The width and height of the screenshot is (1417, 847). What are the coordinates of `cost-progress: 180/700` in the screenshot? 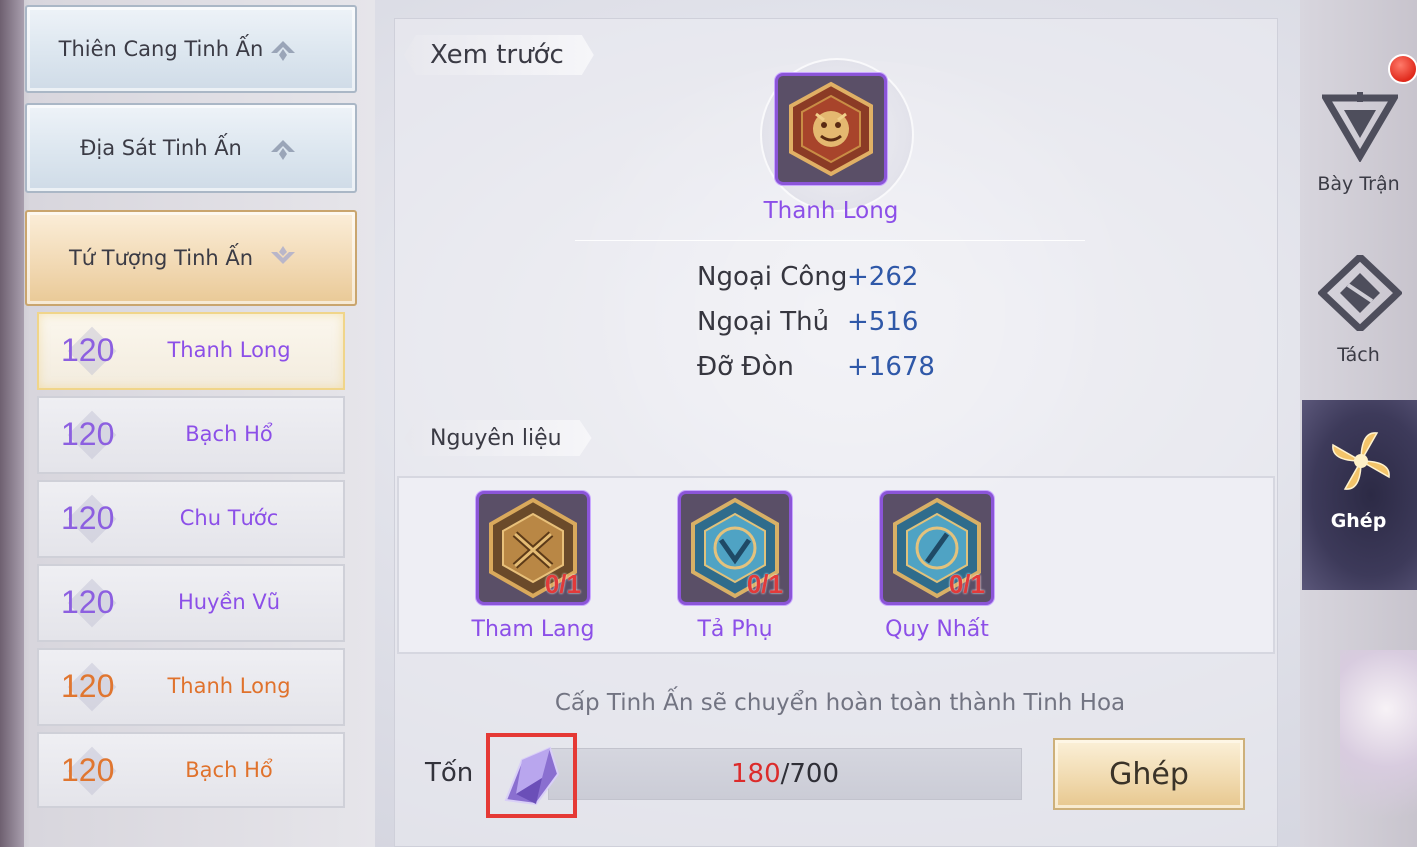 It's located at (785, 774).